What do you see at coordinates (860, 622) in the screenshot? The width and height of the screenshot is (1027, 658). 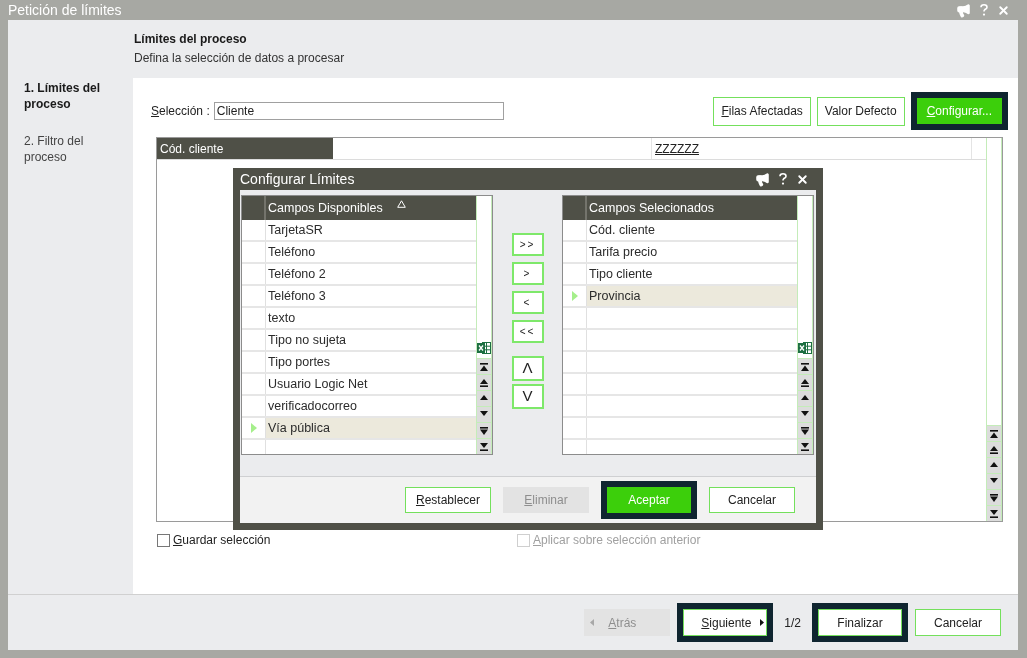 I see `footer-button: Finalizar` at bounding box center [860, 622].